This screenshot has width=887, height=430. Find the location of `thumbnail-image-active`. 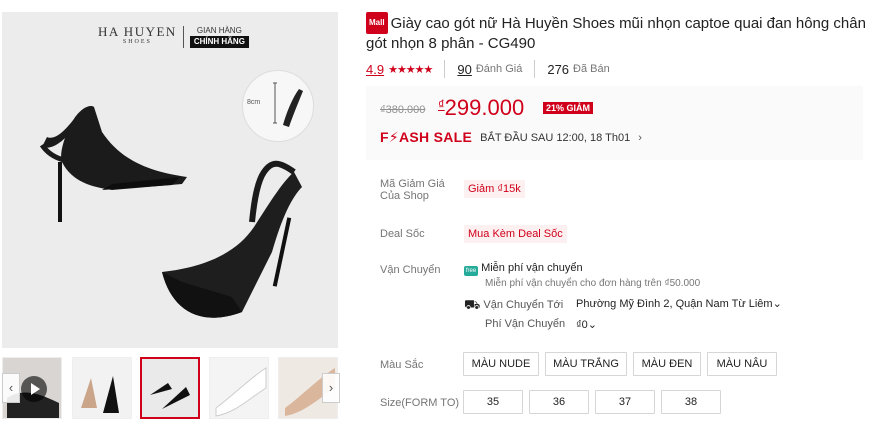

thumbnail-image-active is located at coordinates (170, 388).